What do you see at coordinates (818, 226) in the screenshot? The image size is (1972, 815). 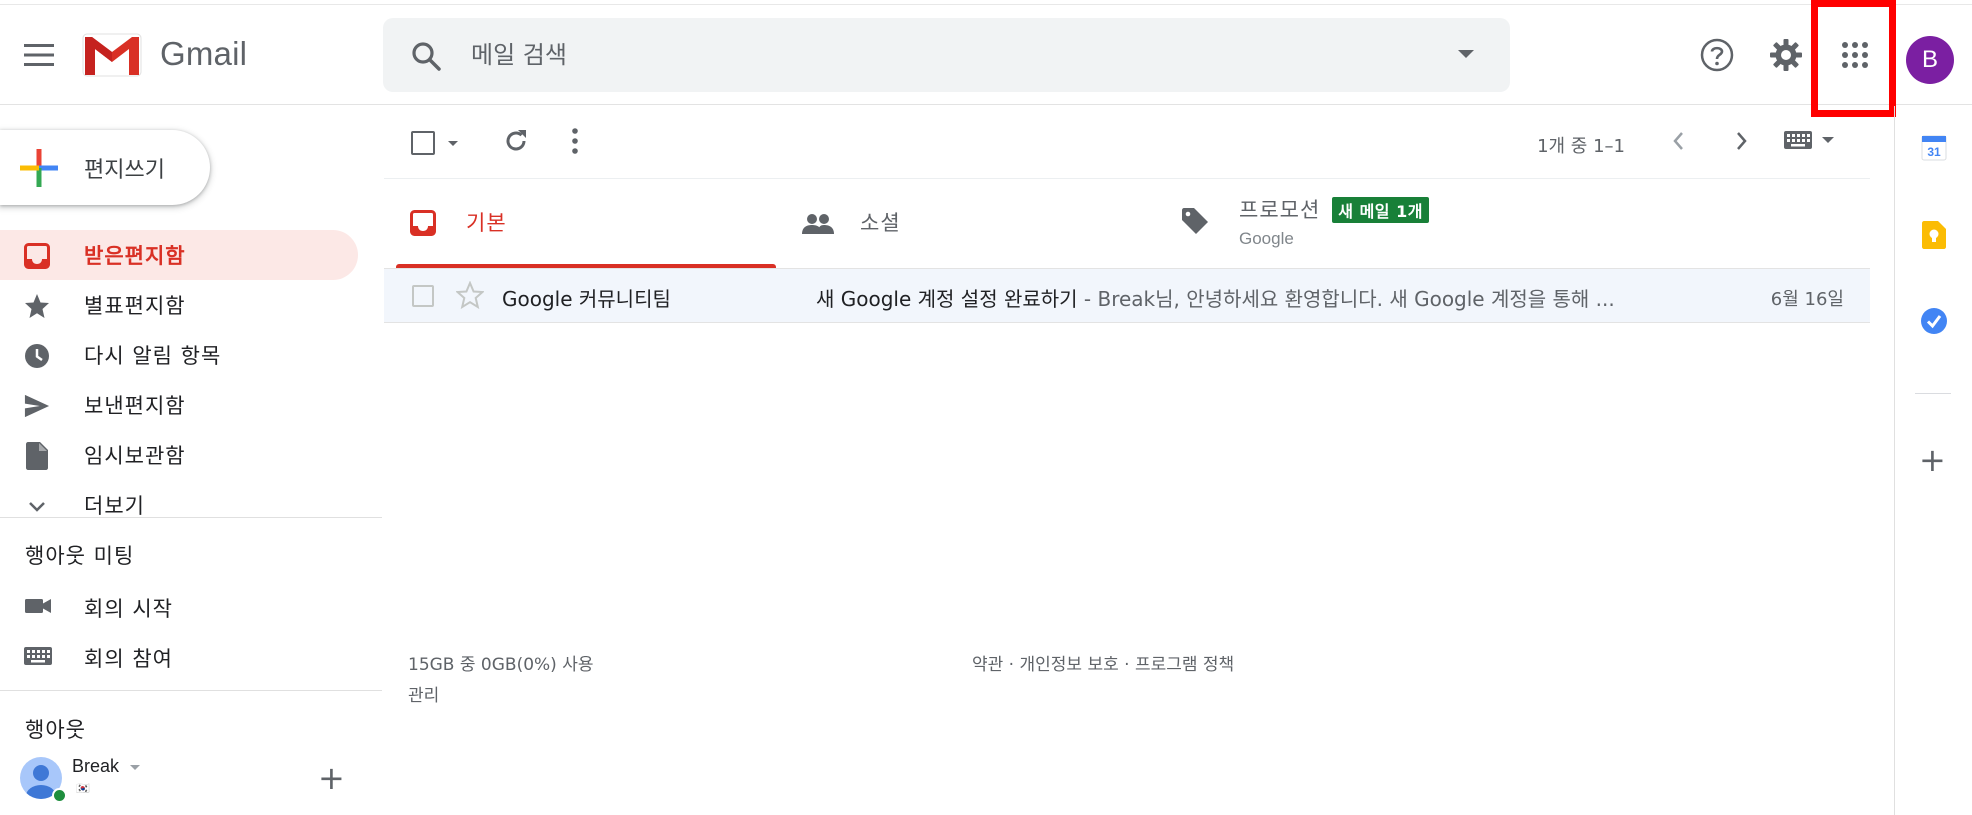 I see `people-icon` at bounding box center [818, 226].